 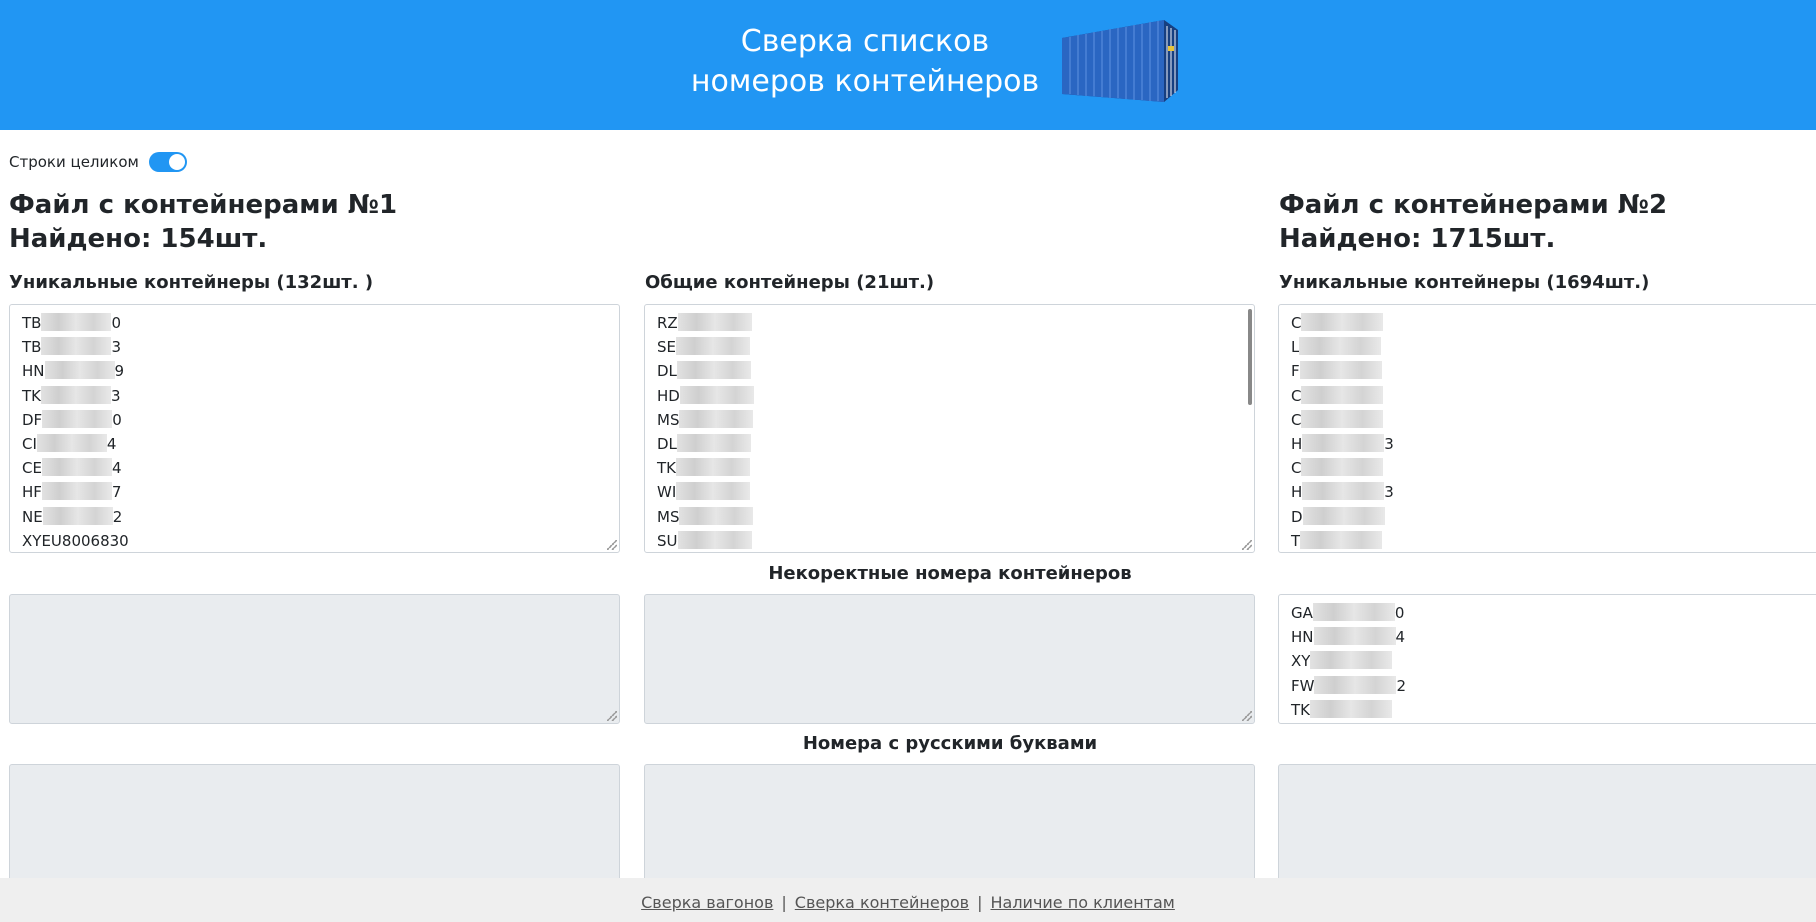 I want to click on container-number-prefix: SU, so click(x=667, y=540).